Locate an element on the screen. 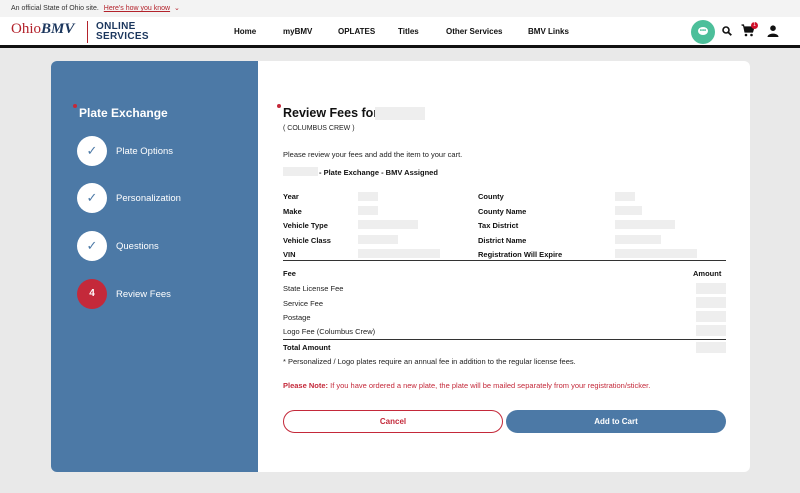 The height and width of the screenshot is (493, 800). plate-type-label: - Plate Exchange - BMV Assigned is located at coordinates (378, 172).